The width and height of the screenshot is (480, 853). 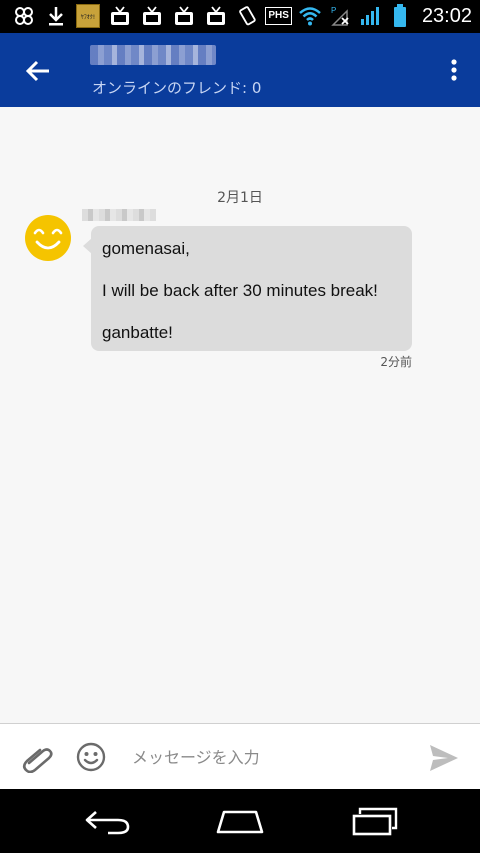 What do you see at coordinates (240, 198) in the screenshot?
I see `date-divider: 2月1日` at bounding box center [240, 198].